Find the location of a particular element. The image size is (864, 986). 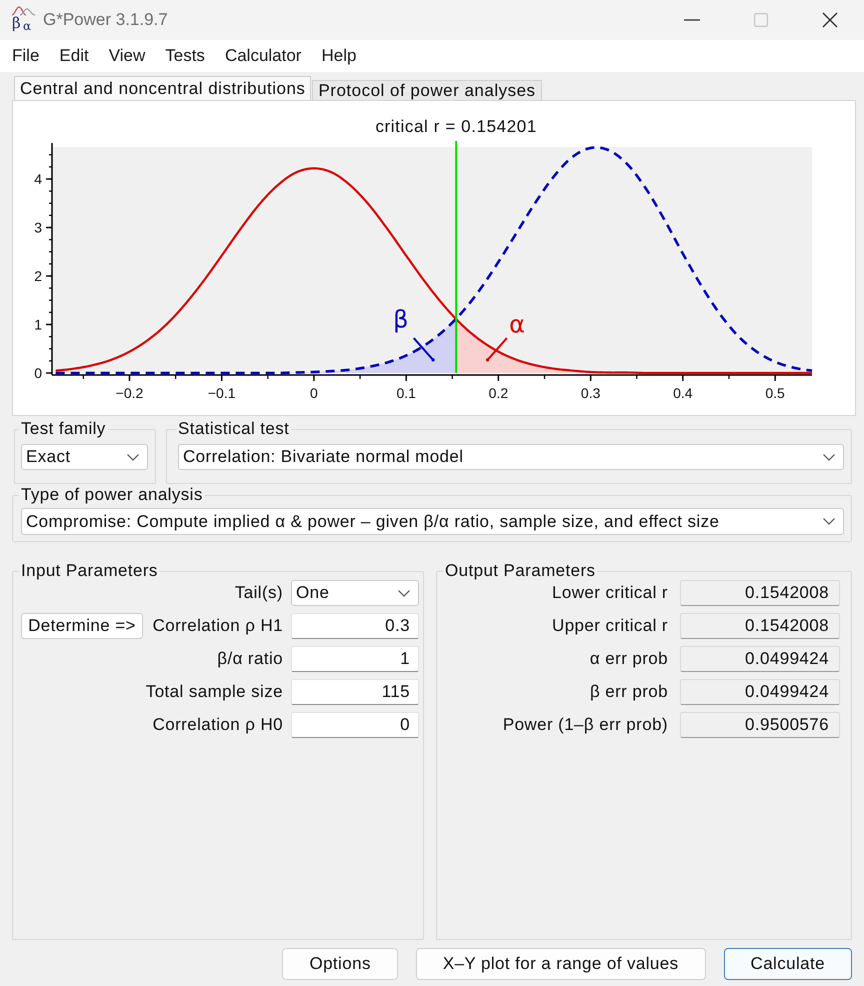

parameter-label: β/α ratio is located at coordinates (250, 659).